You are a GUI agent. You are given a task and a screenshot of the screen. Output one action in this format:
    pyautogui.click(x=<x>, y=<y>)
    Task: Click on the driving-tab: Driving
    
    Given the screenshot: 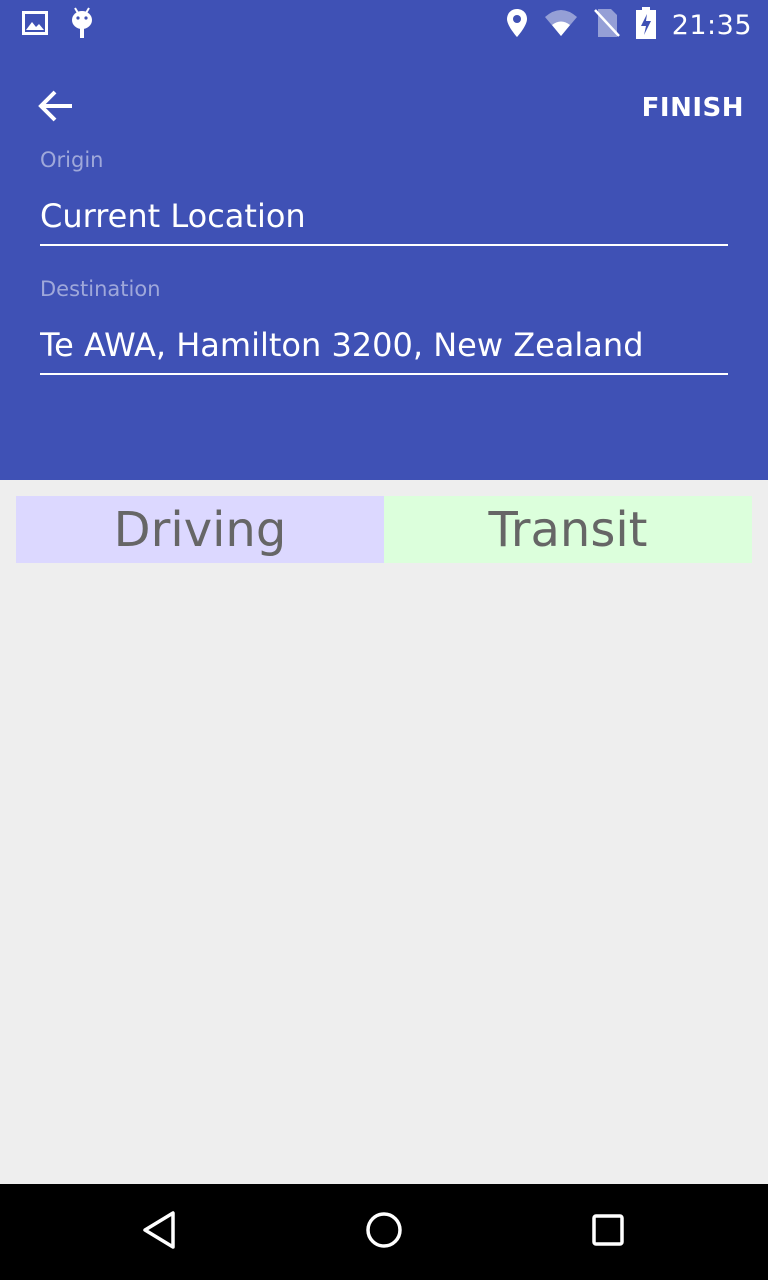 What is the action you would take?
    pyautogui.click(x=200, y=529)
    